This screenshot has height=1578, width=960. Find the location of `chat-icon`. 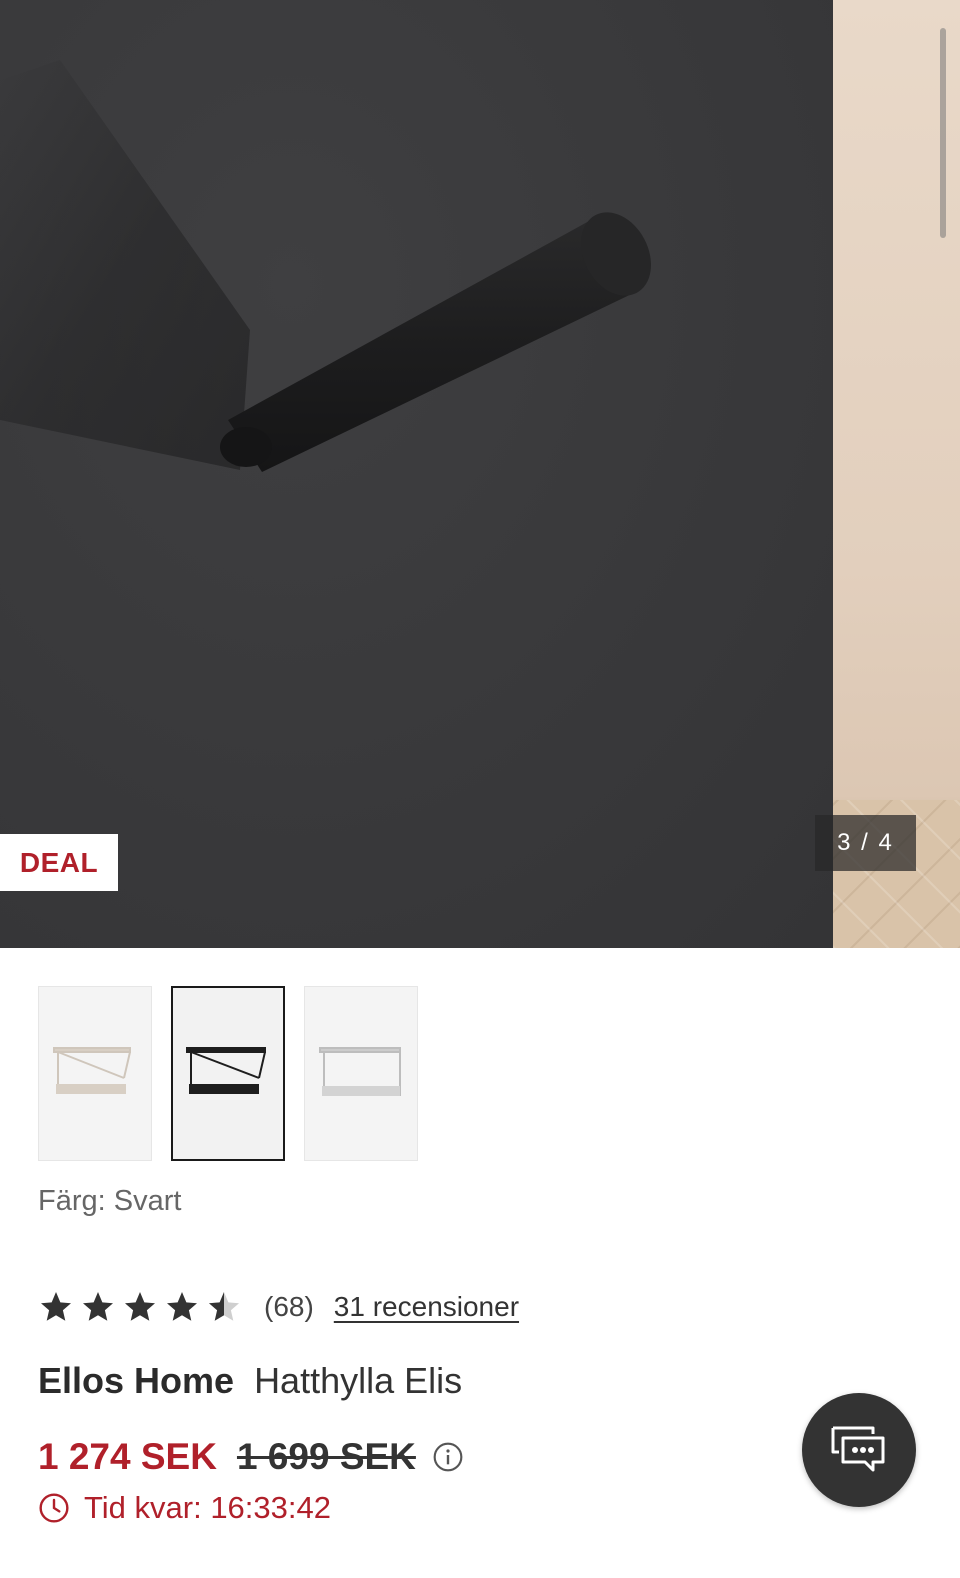

chat-icon is located at coordinates (858, 1449).